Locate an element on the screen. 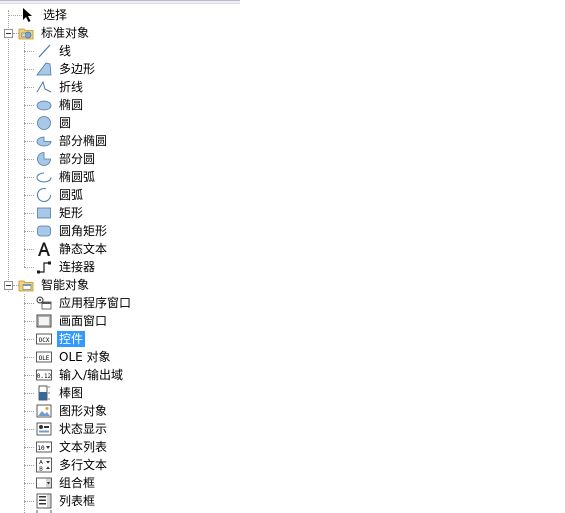 The image size is (565, 513). collapse-toggle-standard is located at coordinates (8, 33).